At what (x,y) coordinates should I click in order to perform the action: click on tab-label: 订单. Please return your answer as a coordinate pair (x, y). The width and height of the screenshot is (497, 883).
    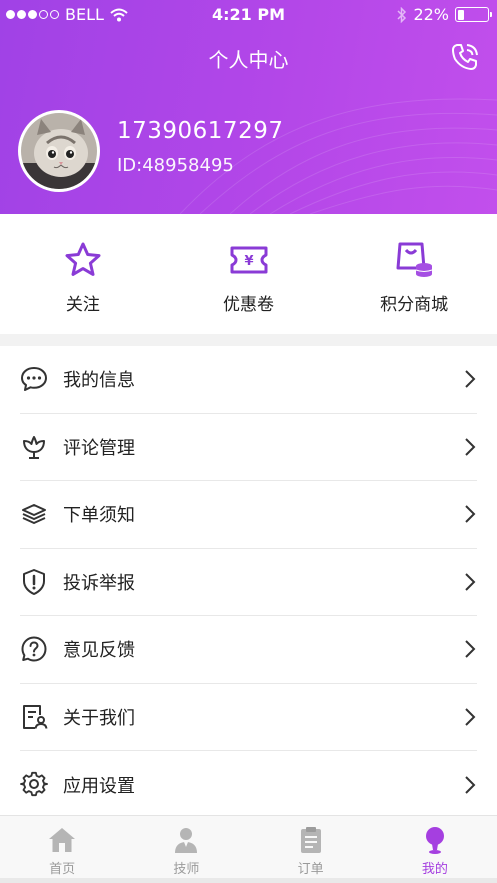
    Looking at the image, I should click on (310, 869).